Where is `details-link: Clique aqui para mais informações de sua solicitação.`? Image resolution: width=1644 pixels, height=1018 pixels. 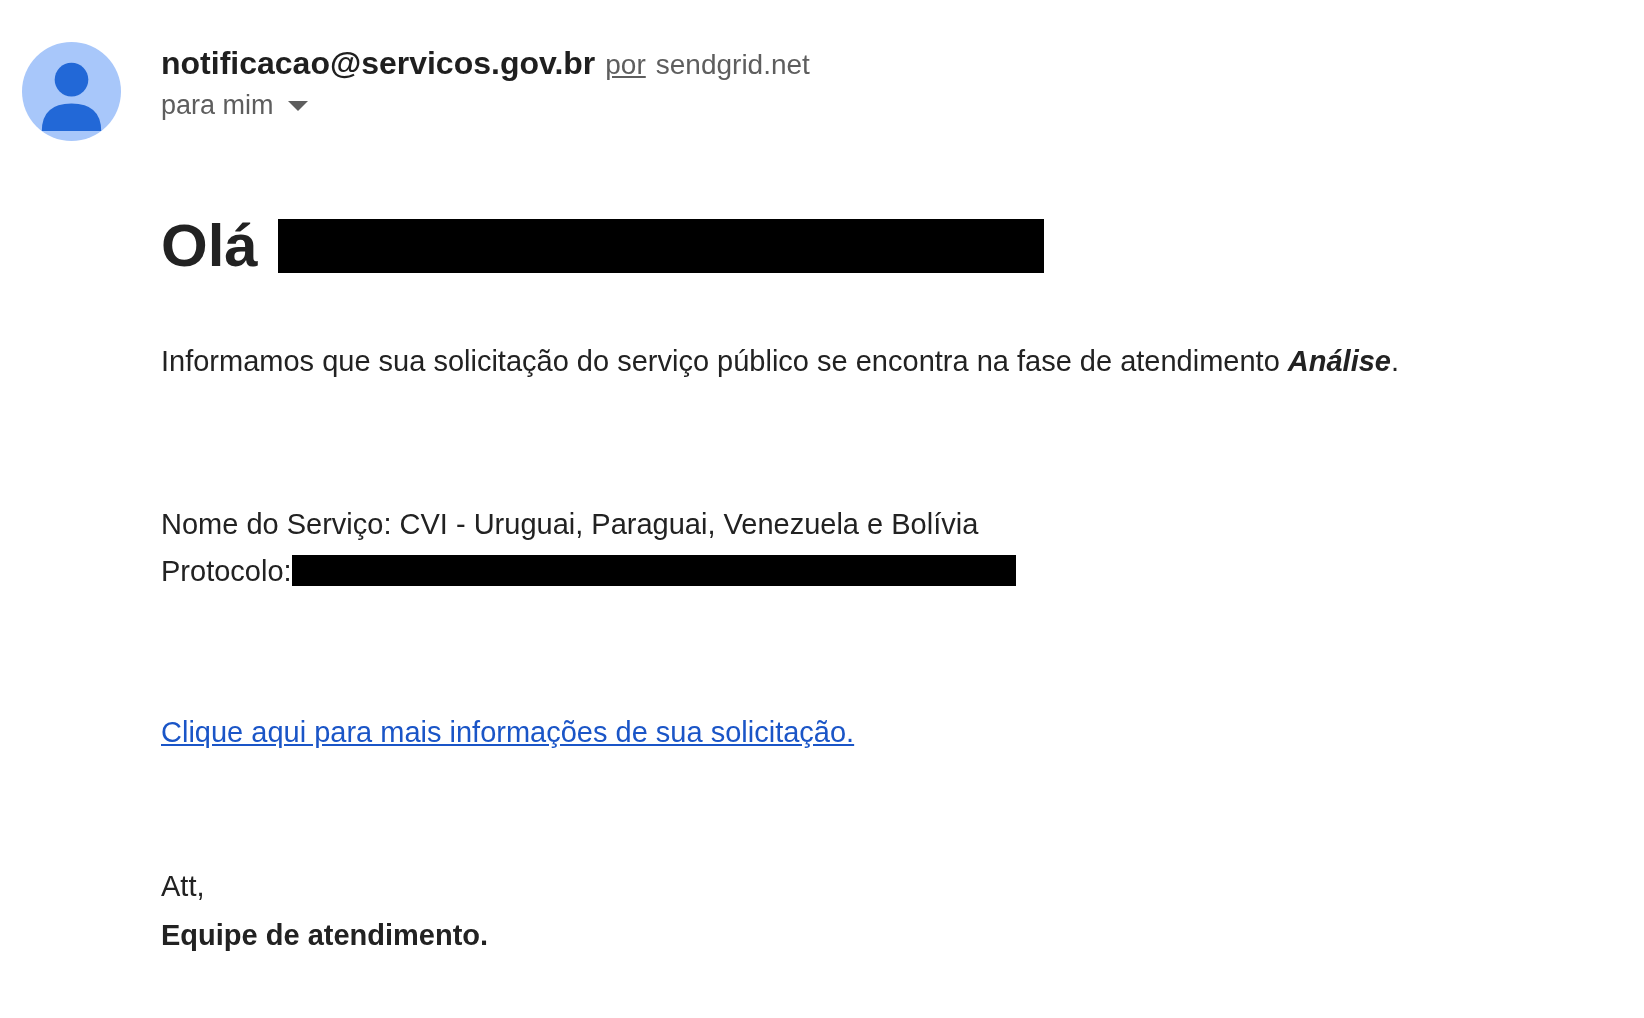 details-link: Clique aqui para mais informações de sua solicitação. is located at coordinates (508, 733).